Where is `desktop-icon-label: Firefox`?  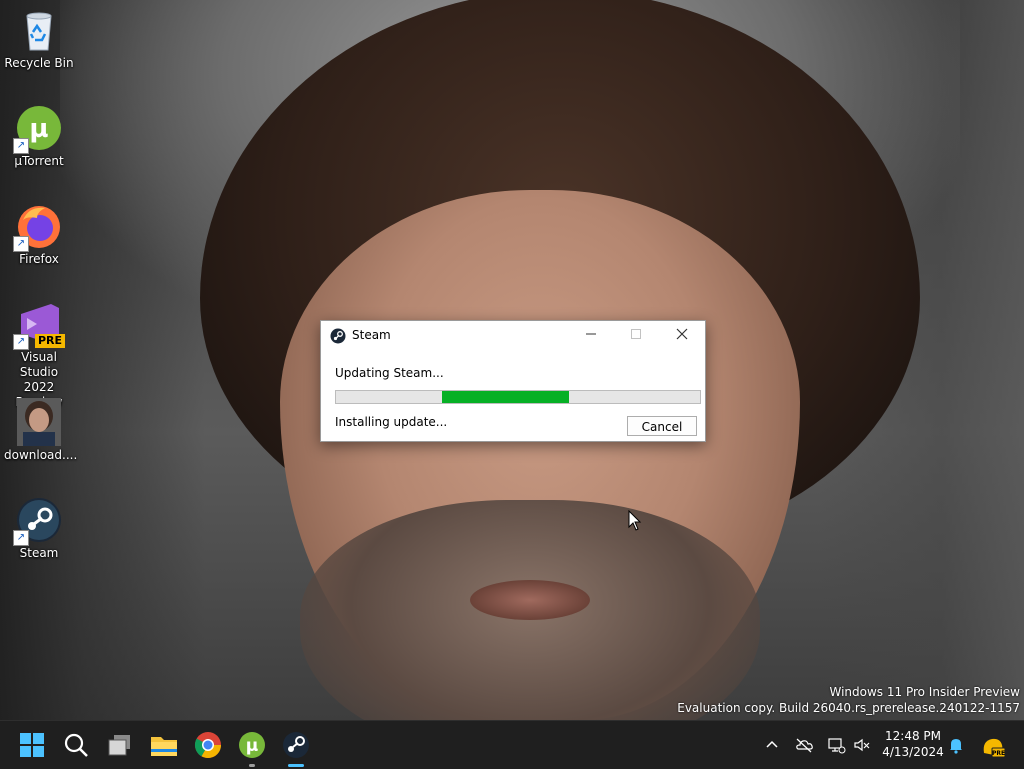
desktop-icon-label: Firefox is located at coordinates (39, 259).